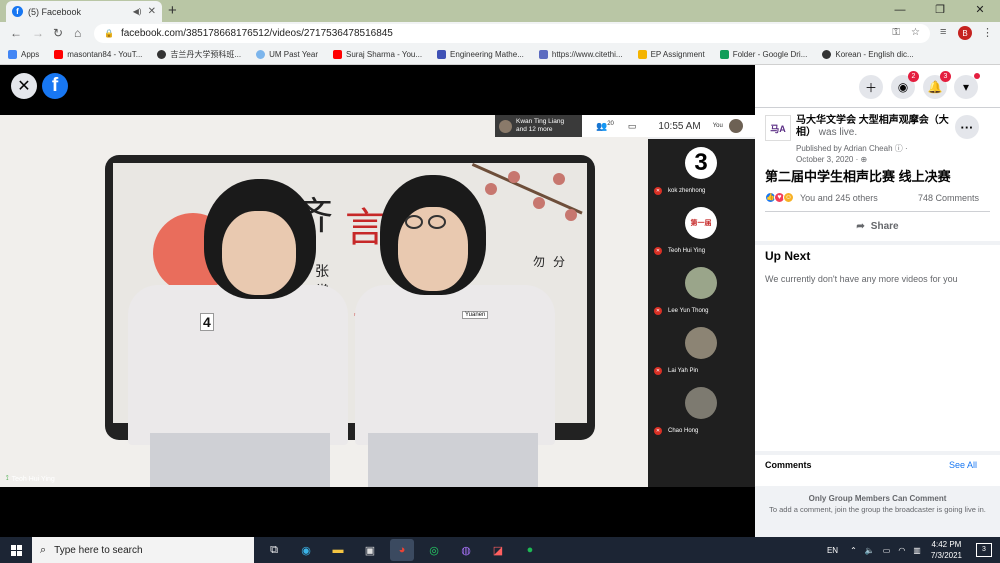 Image resolution: width=1000 pixels, height=563 pixels. I want to click on shirt, so click(455, 365).